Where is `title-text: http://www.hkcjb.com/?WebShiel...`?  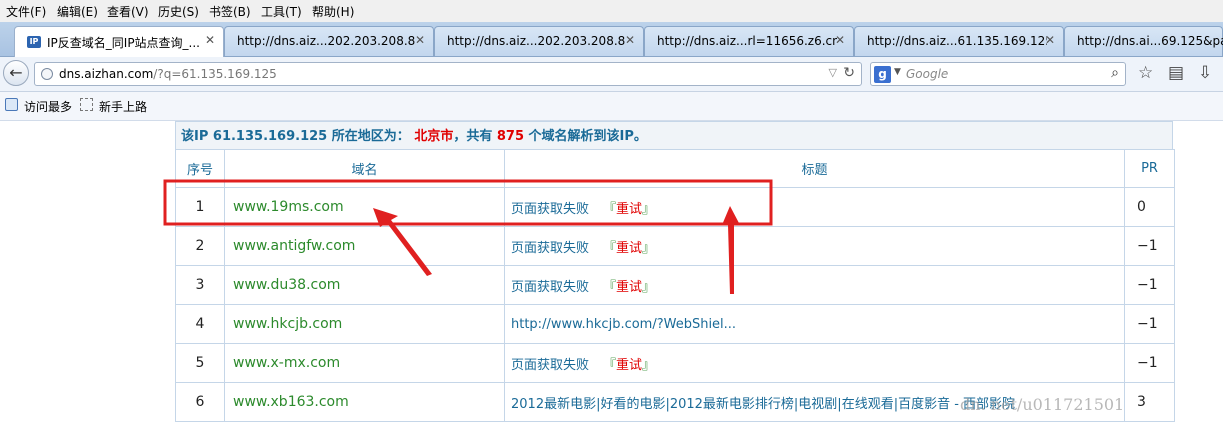
title-text: http://www.hkcjb.com/?WebShiel... is located at coordinates (623, 324).